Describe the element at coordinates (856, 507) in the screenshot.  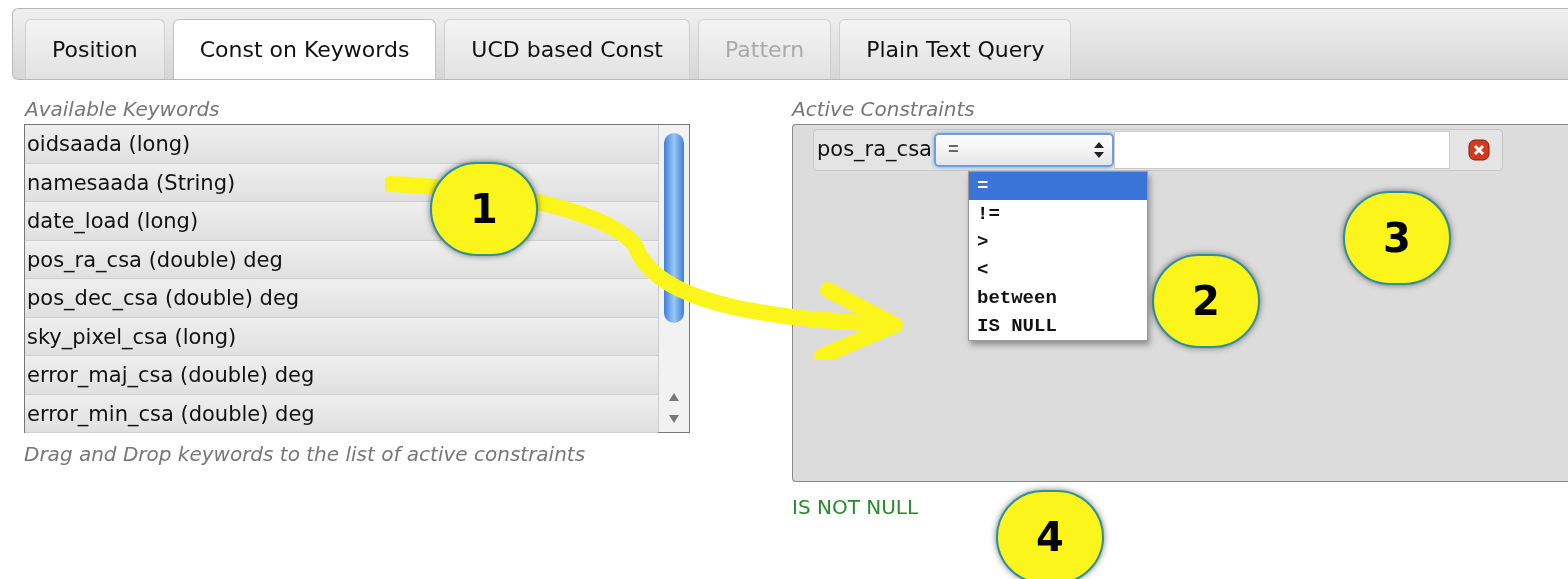
I see `status-text: IS NOT NULL` at that location.